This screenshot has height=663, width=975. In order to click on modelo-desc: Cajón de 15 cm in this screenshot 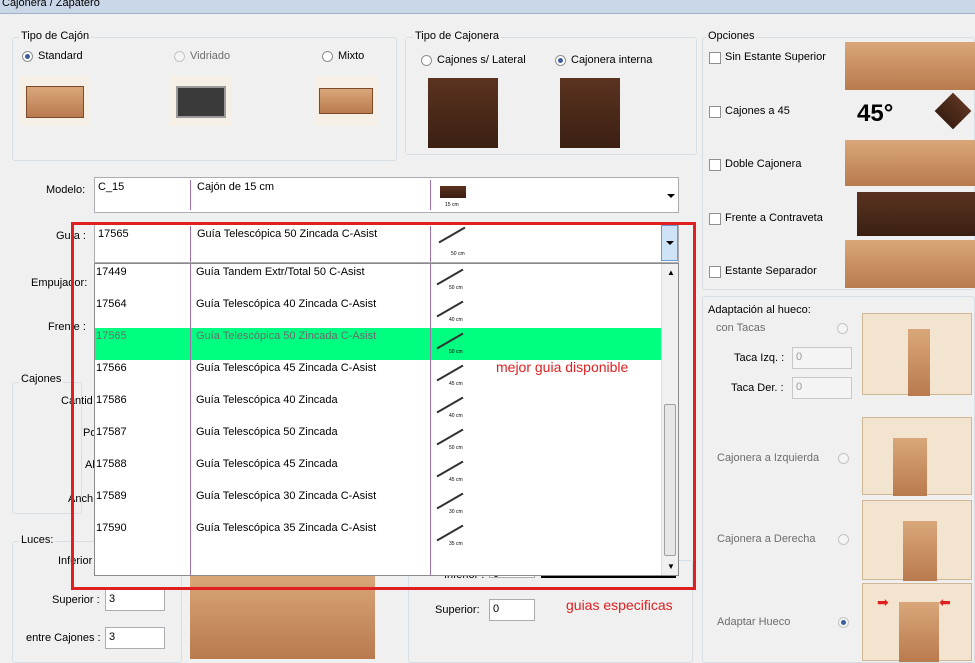, I will do `click(236, 187)`.